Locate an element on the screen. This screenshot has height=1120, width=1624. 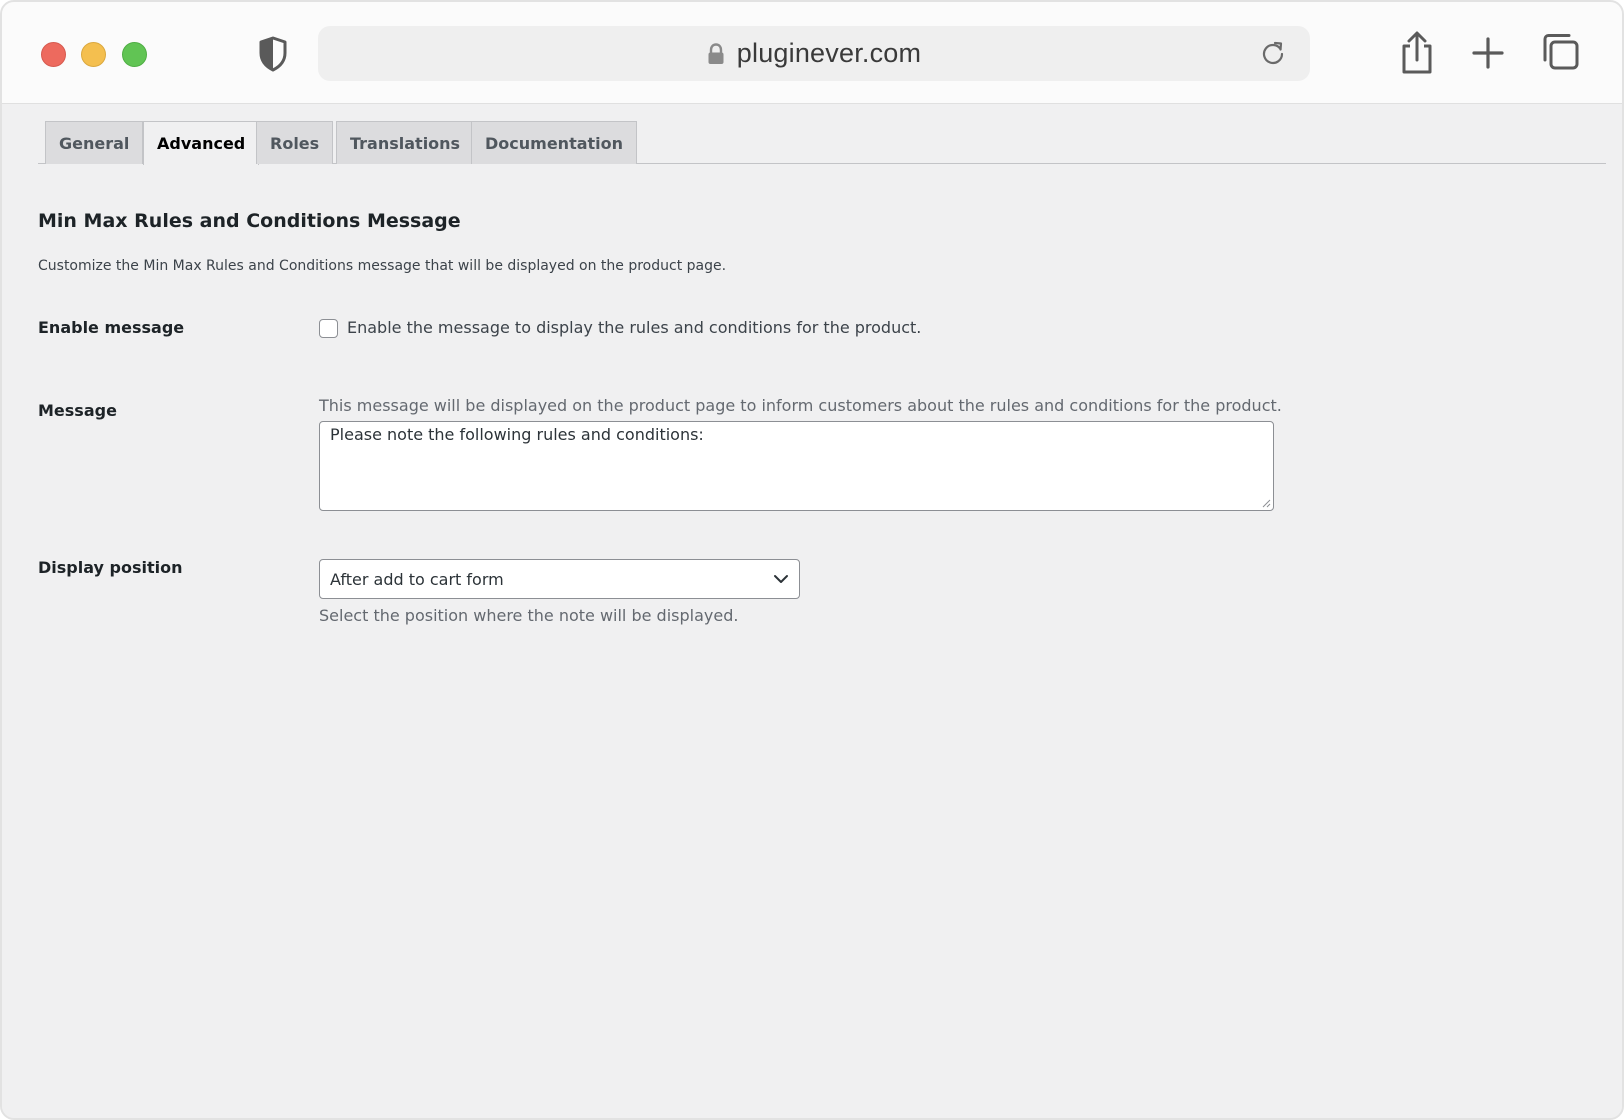
message-label: Message is located at coordinates (77, 410).